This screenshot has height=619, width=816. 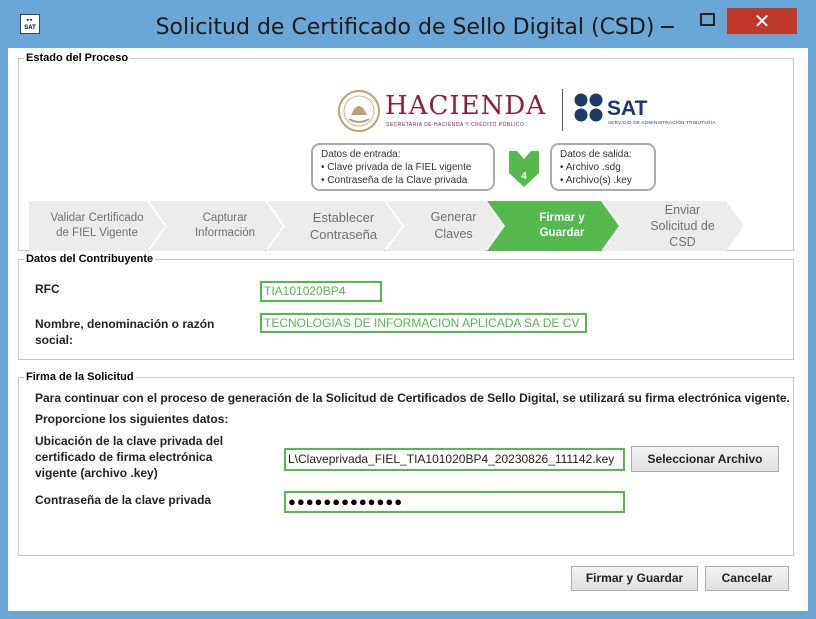 What do you see at coordinates (394, 180) in the screenshot?
I see `input-data-item: • Contraseña de la Clave privada` at bounding box center [394, 180].